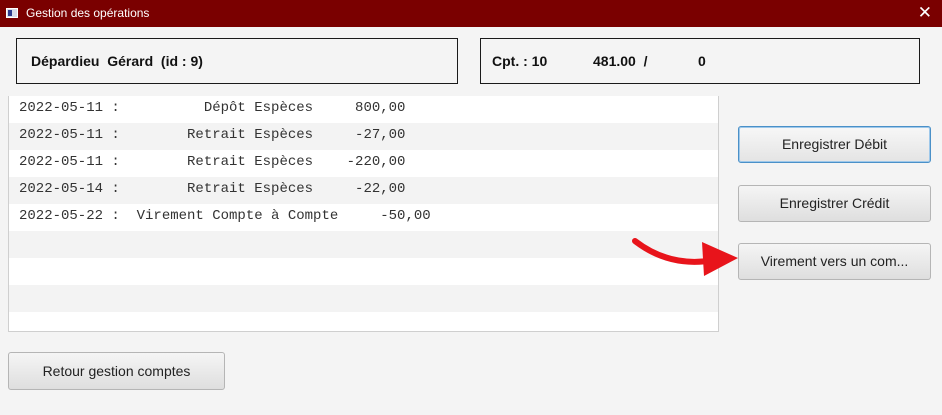 Image resolution: width=942 pixels, height=415 pixels. I want to click on red-arrow-icon, so click(685, 257).